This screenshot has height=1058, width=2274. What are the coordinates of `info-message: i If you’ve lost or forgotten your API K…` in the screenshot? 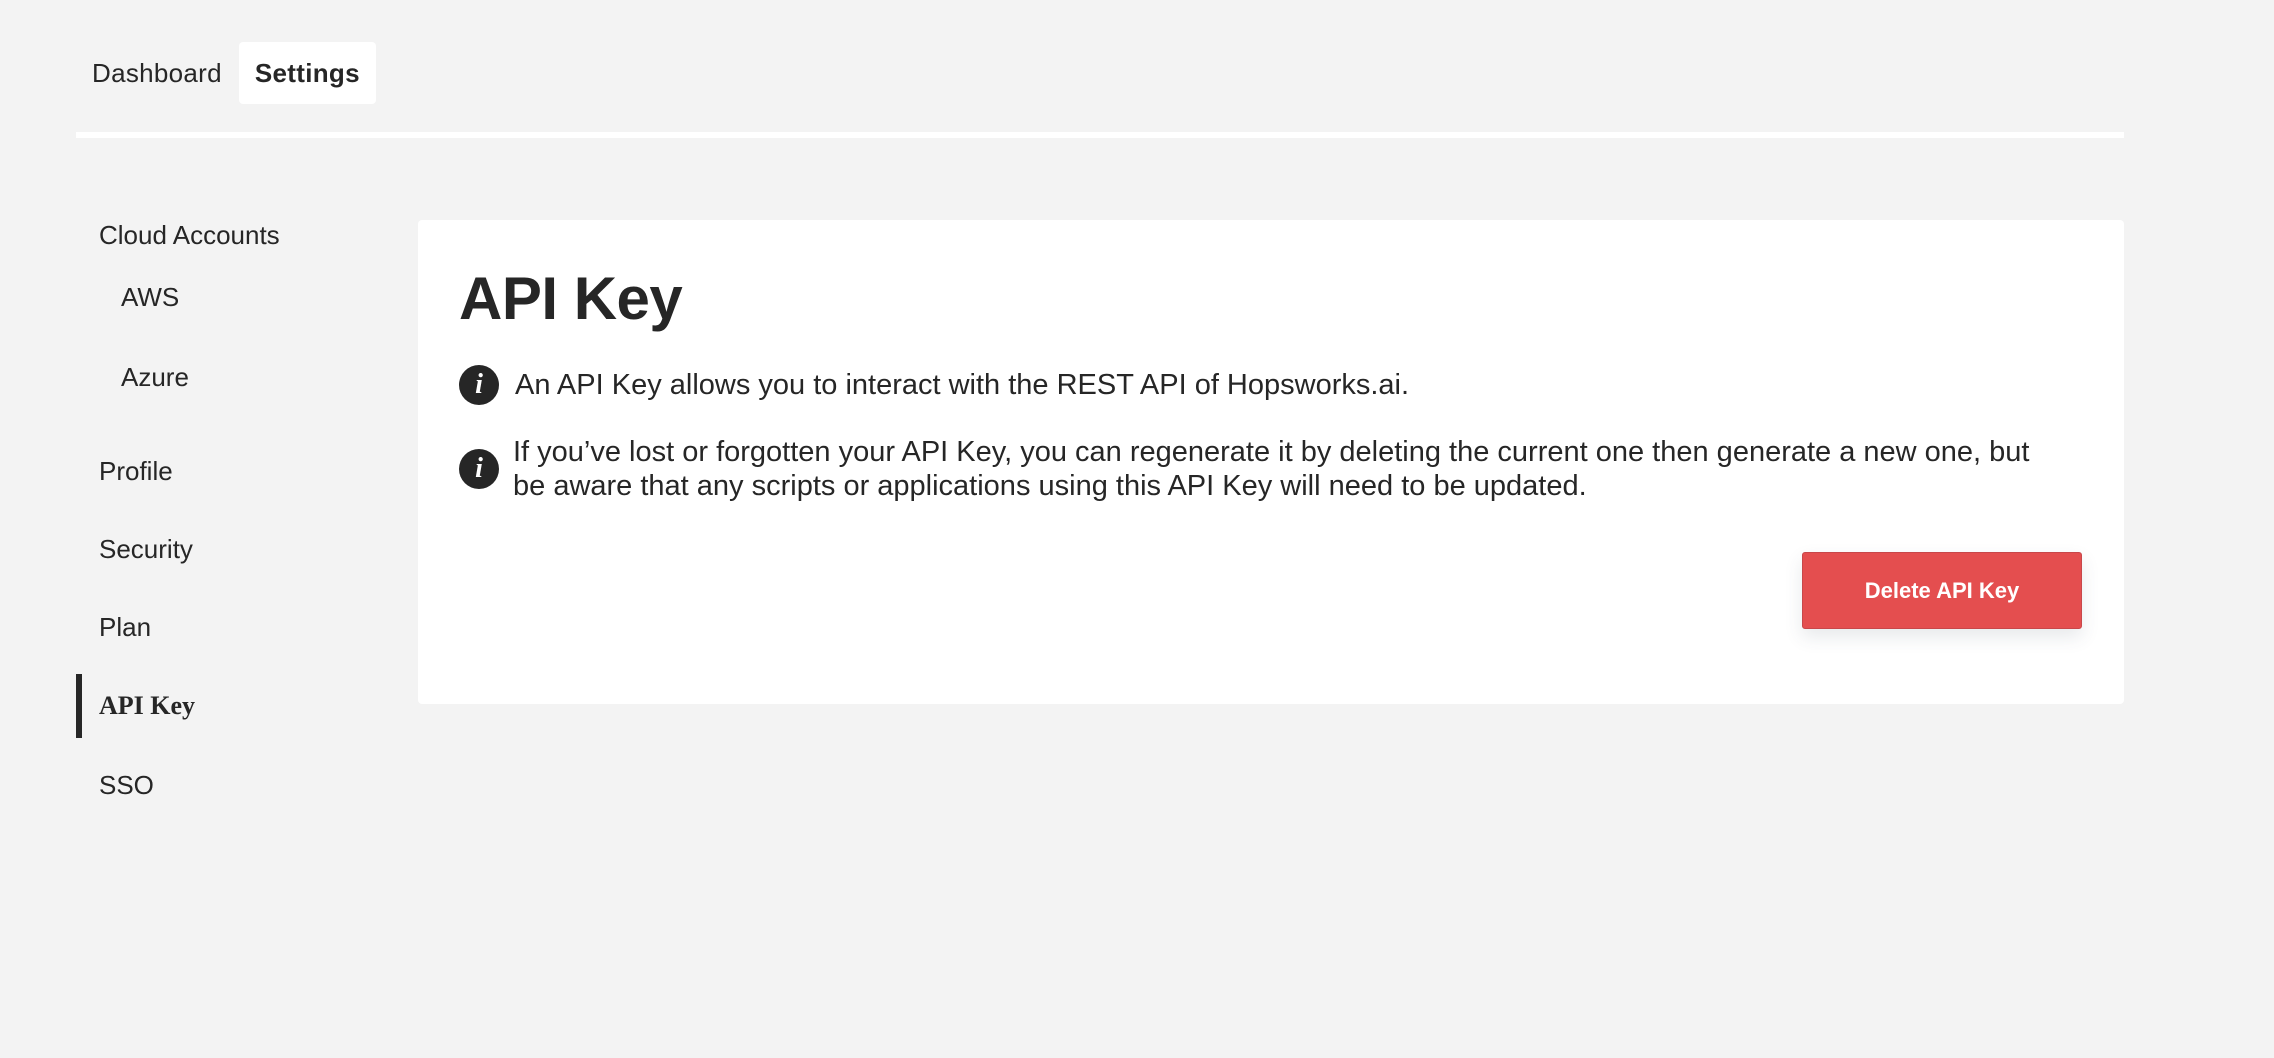 It's located at (1259, 469).